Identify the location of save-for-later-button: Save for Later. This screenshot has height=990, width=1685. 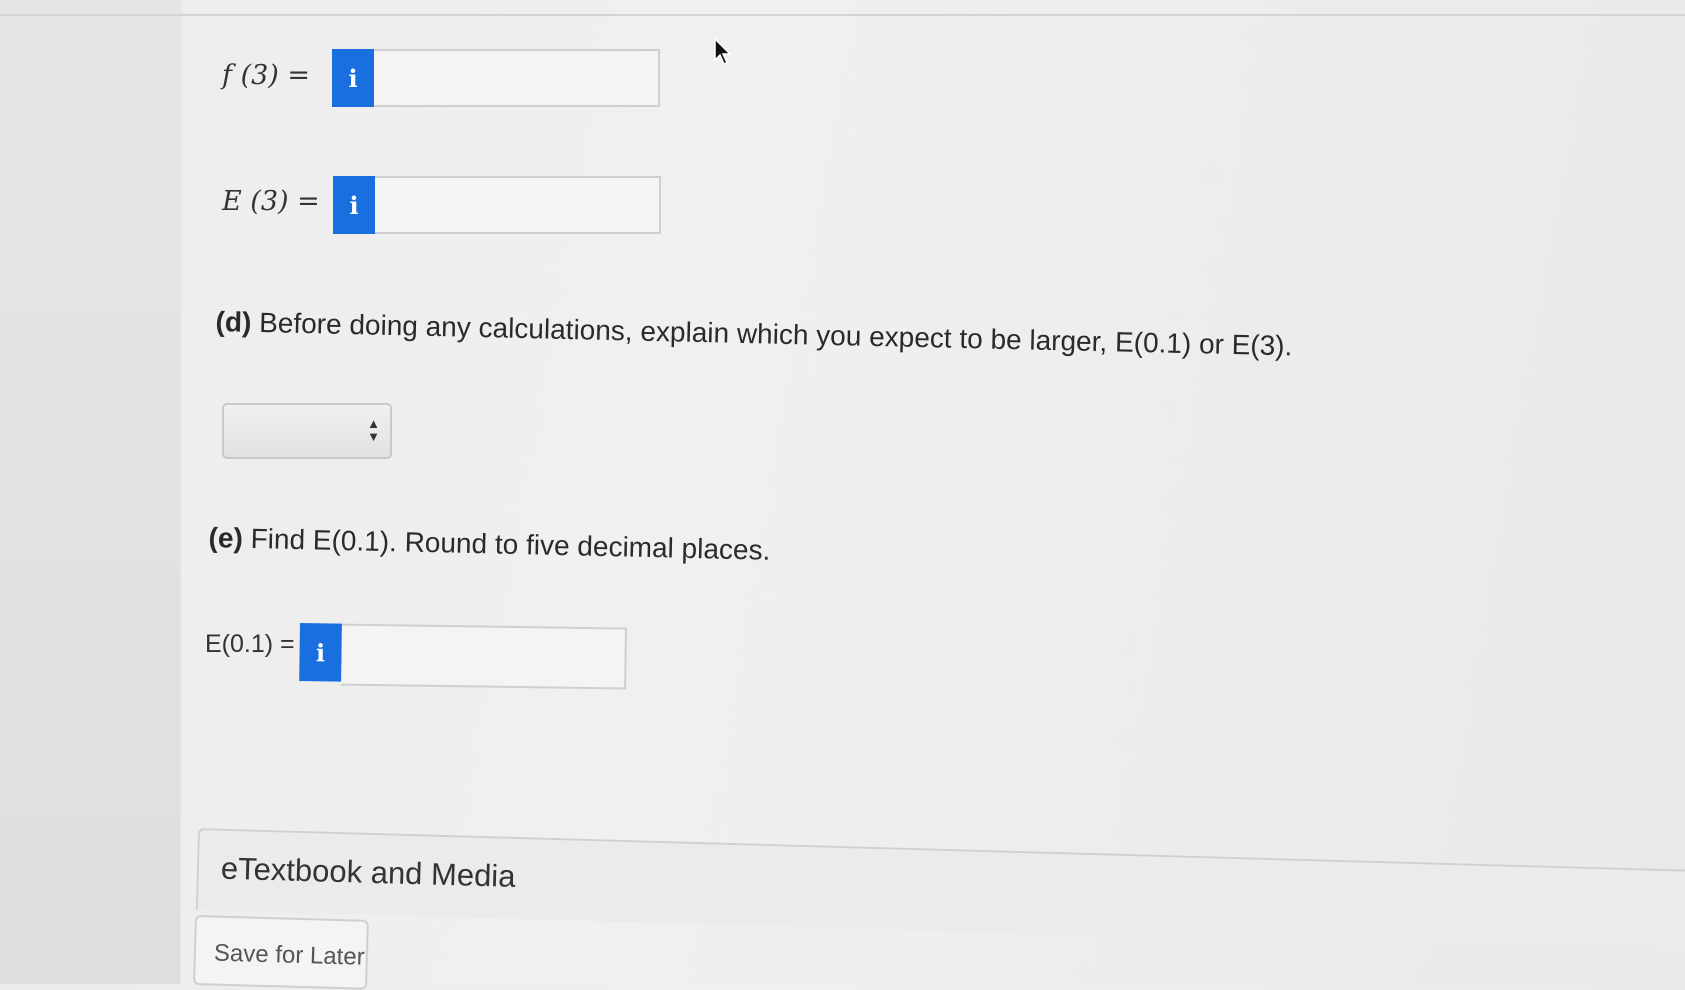
(281, 952).